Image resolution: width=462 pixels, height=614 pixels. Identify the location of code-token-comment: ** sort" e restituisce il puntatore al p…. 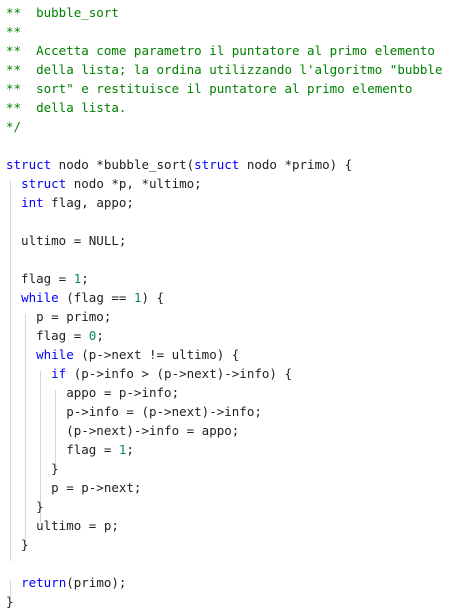
(209, 88).